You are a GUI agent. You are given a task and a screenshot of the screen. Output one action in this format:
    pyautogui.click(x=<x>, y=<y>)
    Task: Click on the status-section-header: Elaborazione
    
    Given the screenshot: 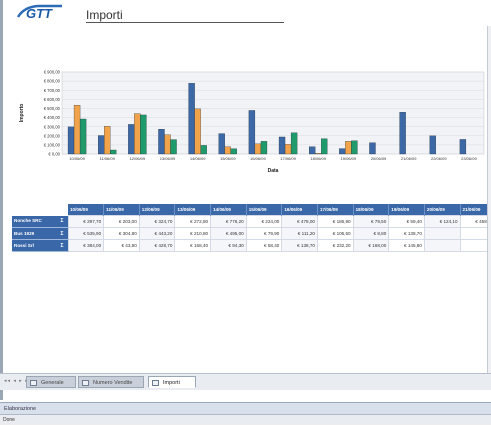 What is the action you would take?
    pyautogui.click(x=245, y=408)
    